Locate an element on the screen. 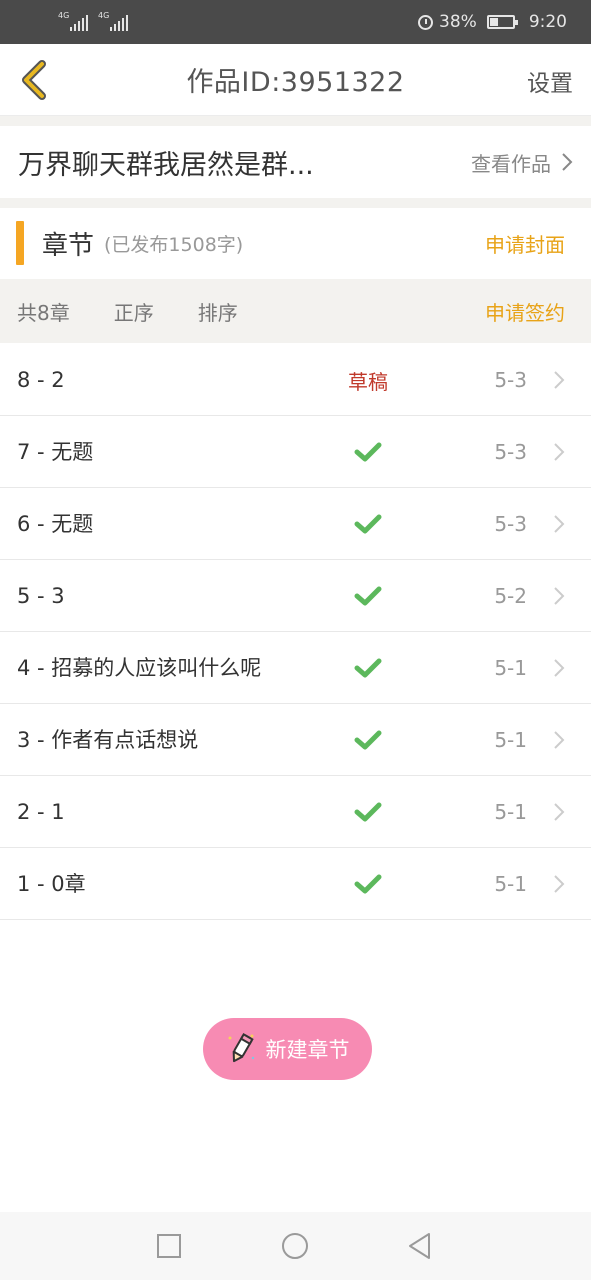 The width and height of the screenshot is (591, 1280). system-nav-bar is located at coordinates (295, 1246).